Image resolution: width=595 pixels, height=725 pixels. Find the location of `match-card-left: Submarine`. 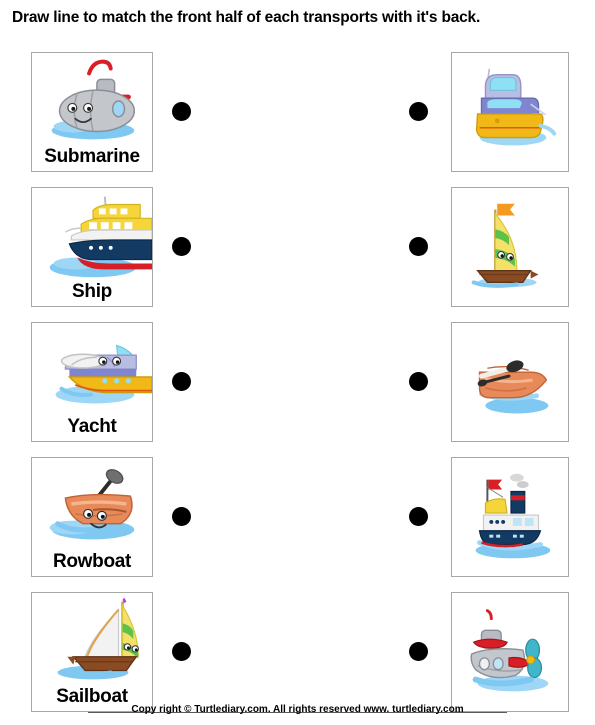

match-card-left: Submarine is located at coordinates (92, 112).